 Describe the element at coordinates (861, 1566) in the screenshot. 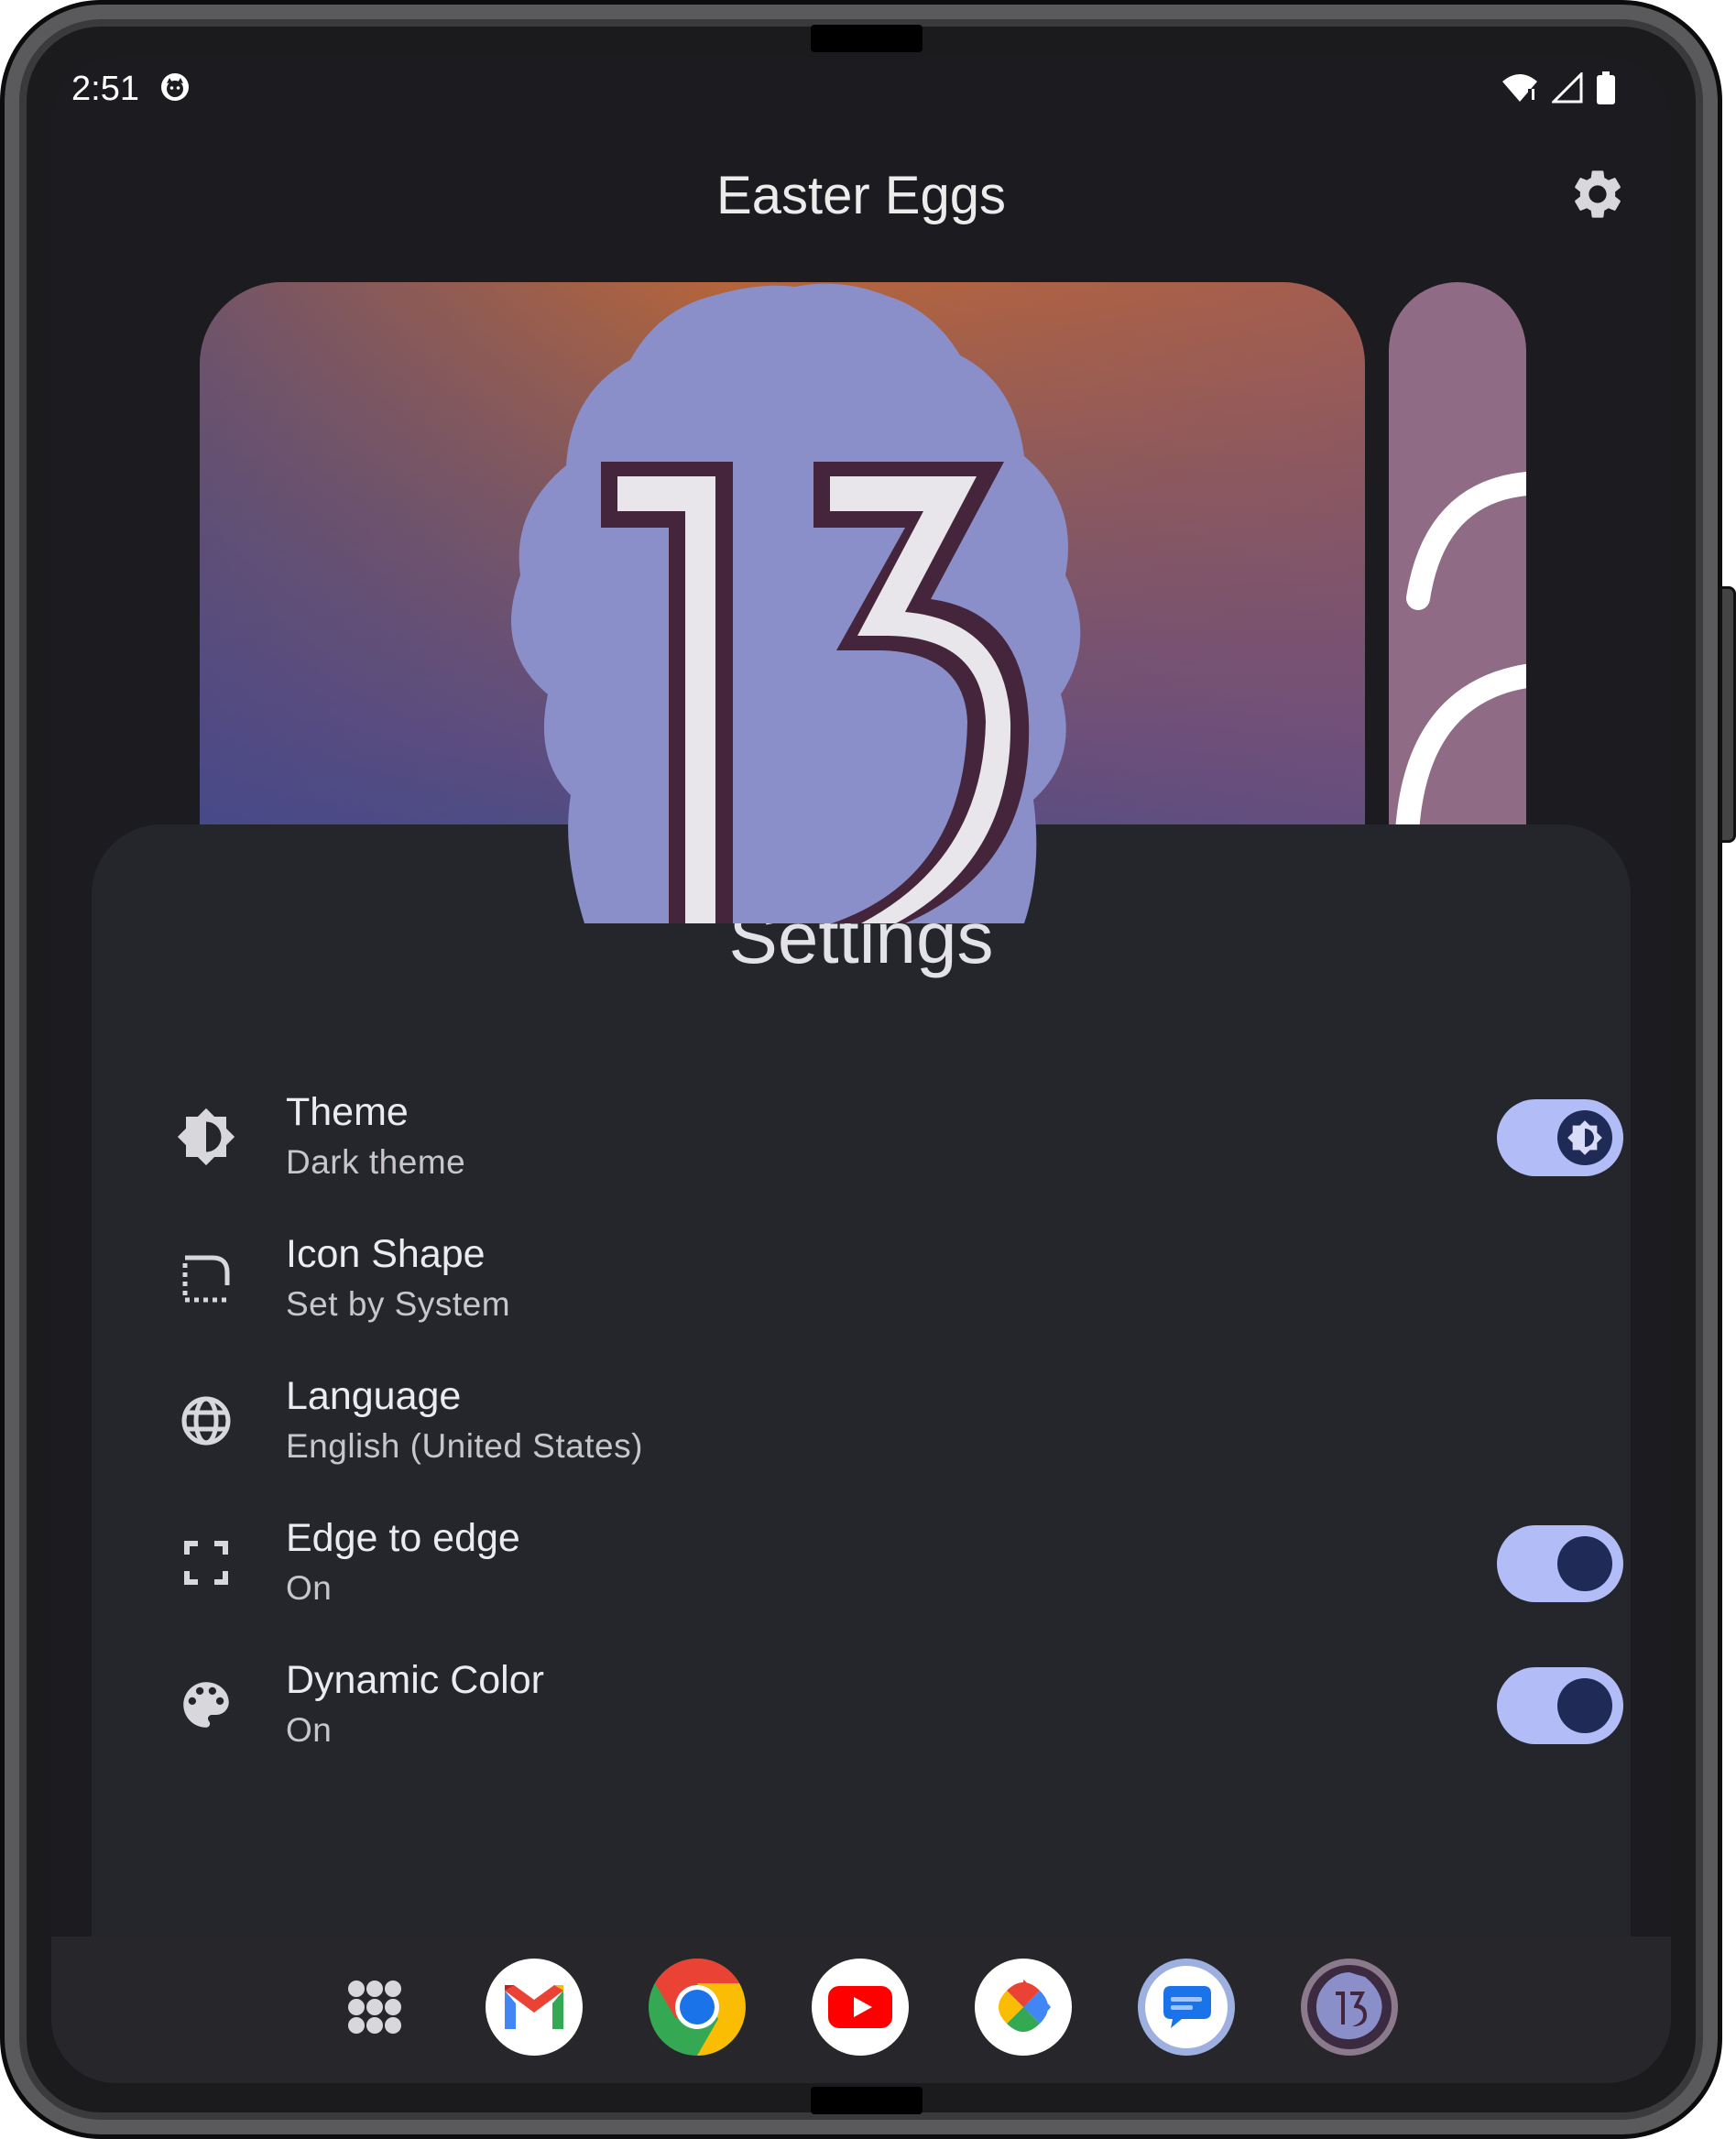

I see `setting-edge-to-edge: Edge to edge On` at that location.